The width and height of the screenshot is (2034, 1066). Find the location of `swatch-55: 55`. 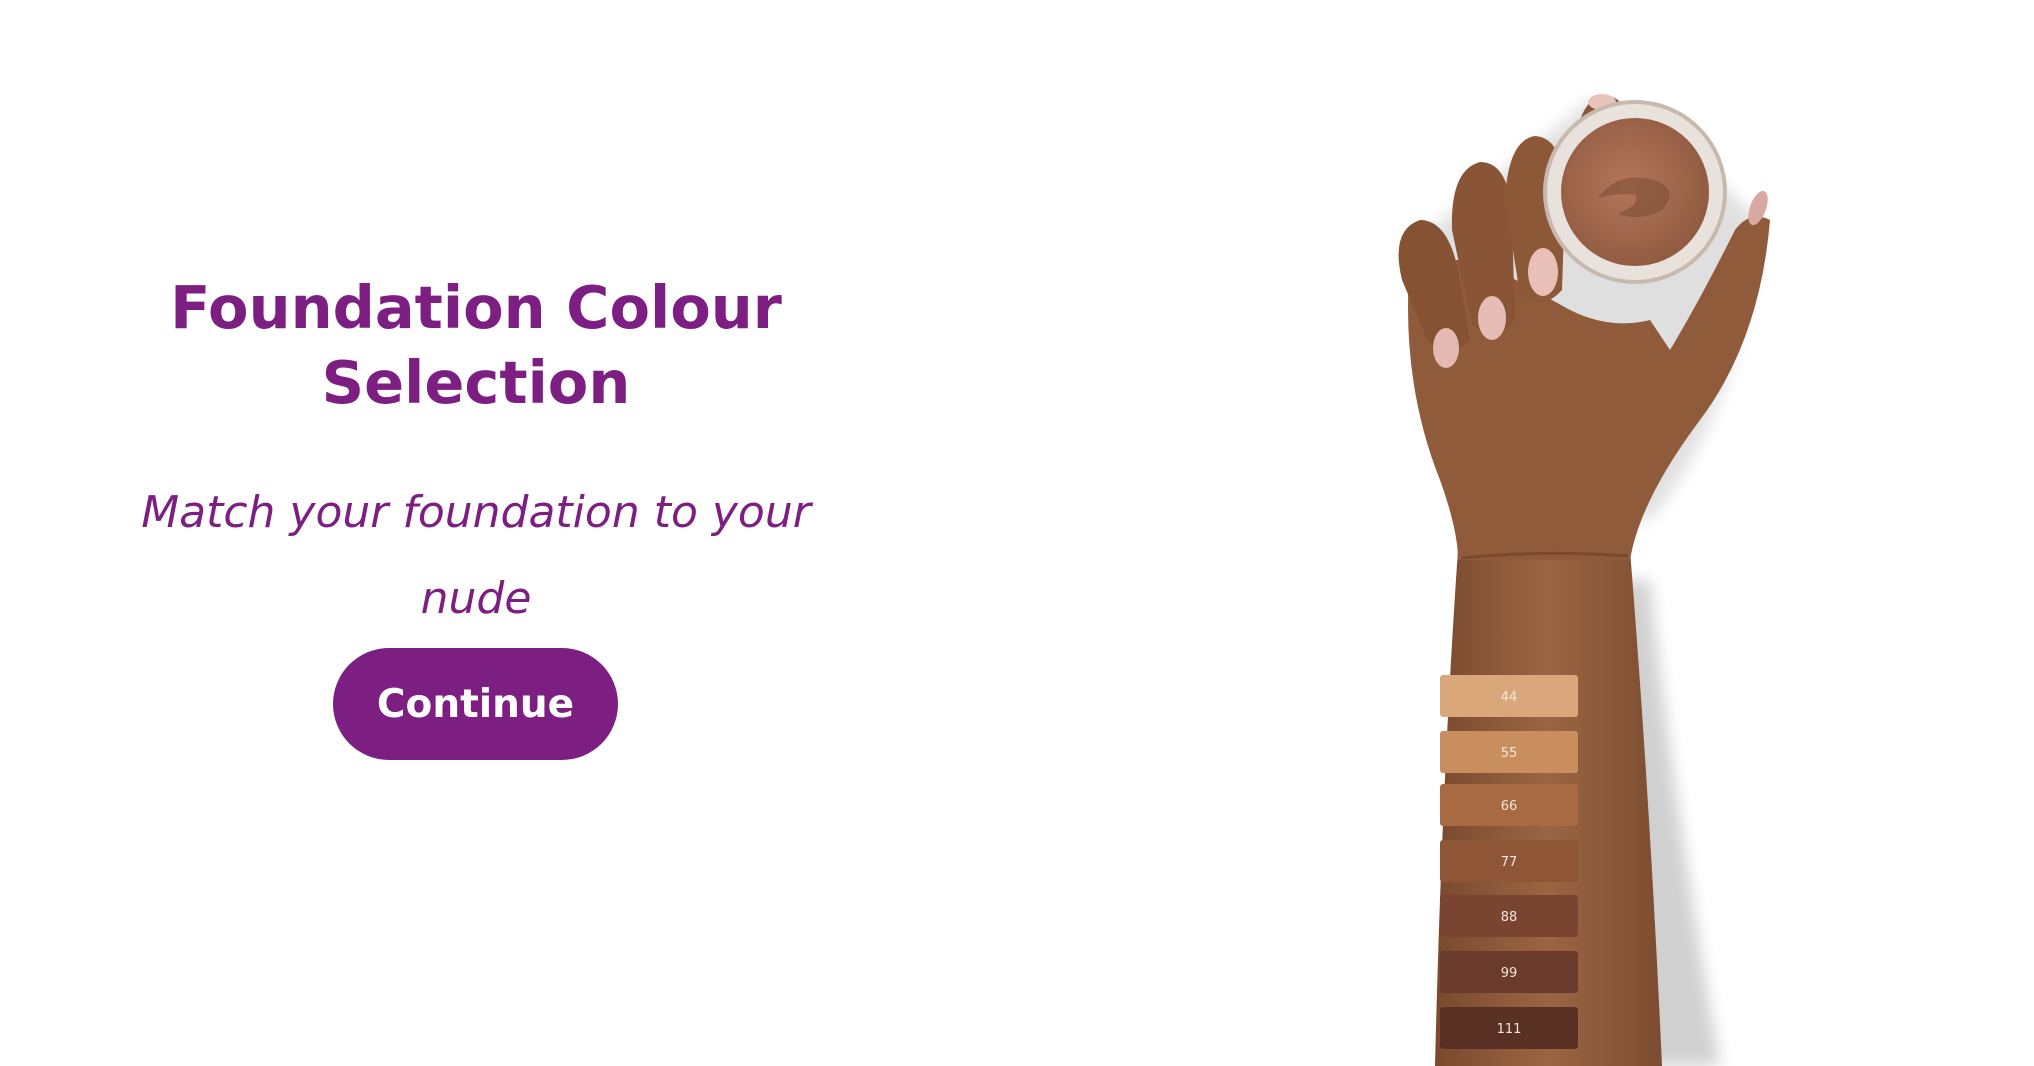

swatch-55: 55 is located at coordinates (1509, 752).